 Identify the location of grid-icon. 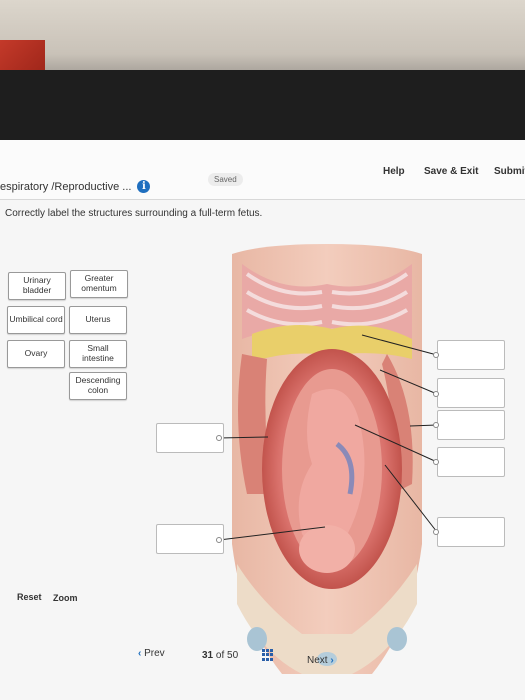
(268, 655).